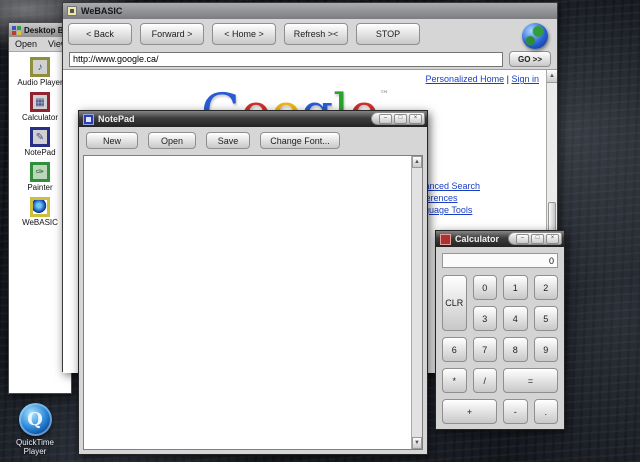  What do you see at coordinates (525, 79) in the screenshot?
I see `sign-in-link: Sign in` at bounding box center [525, 79].